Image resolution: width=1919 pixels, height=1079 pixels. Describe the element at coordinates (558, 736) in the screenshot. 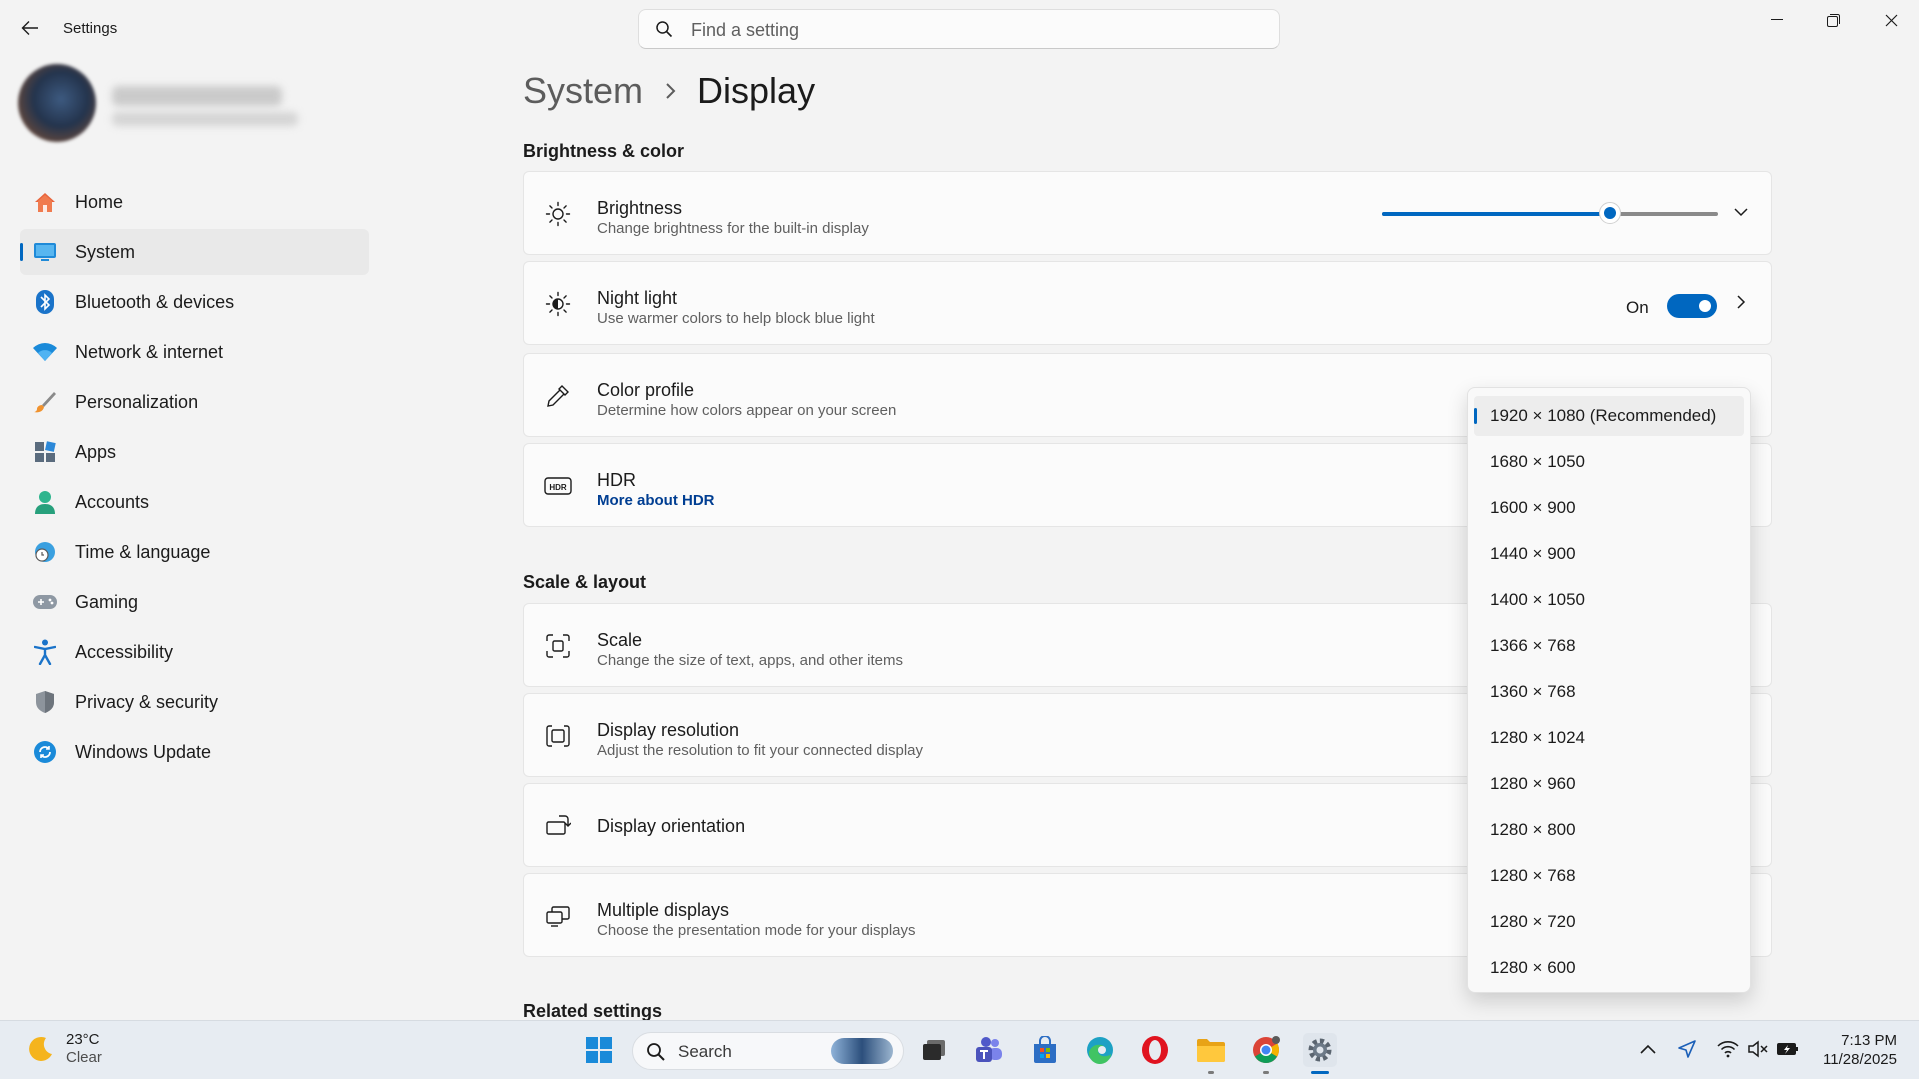

I see `resolution-icon` at that location.